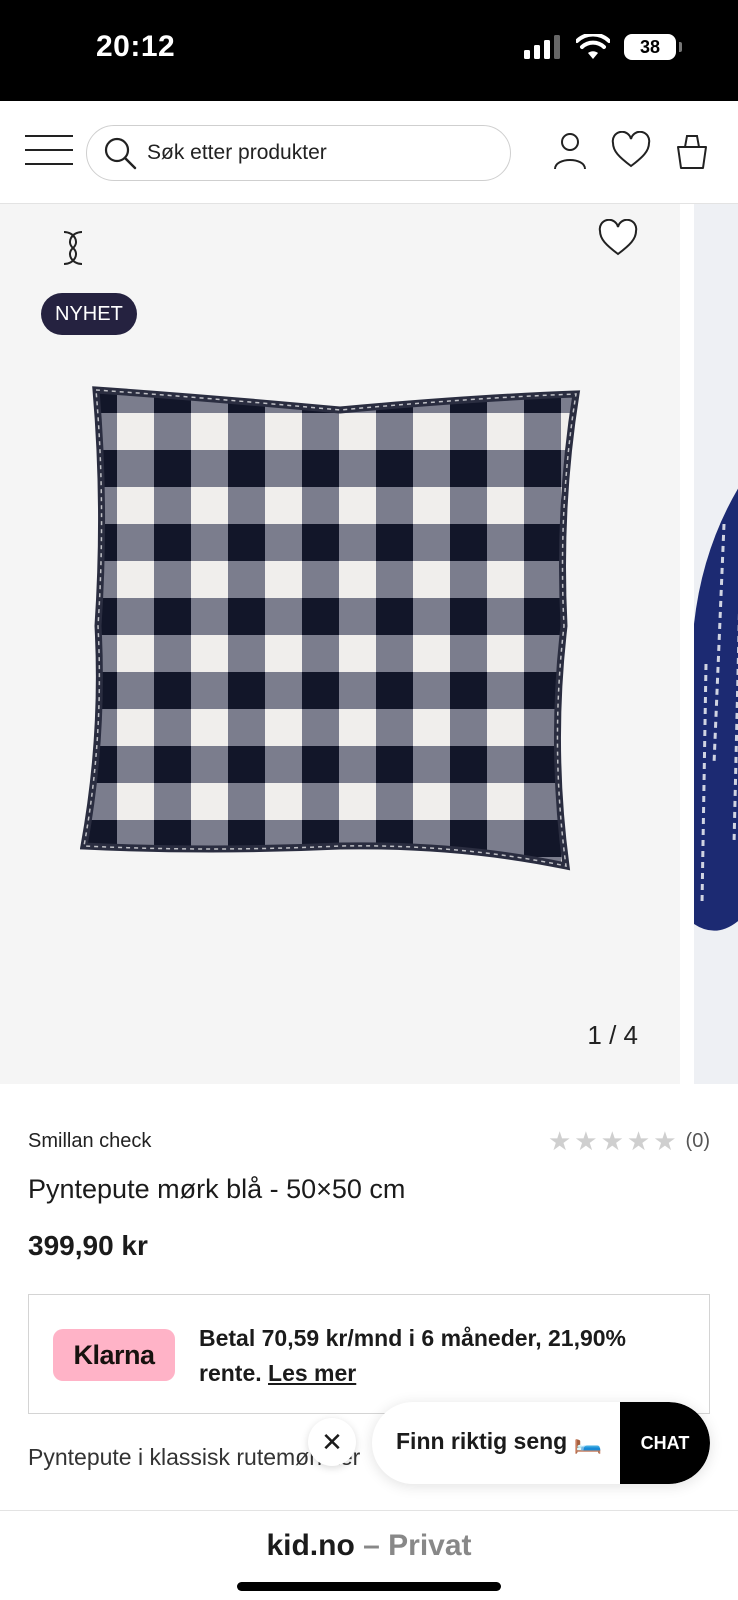 Image resolution: width=738 pixels, height=1600 pixels. Describe the element at coordinates (237, 152) in the screenshot. I see `search-placeholder: Søk etter produkter` at that location.